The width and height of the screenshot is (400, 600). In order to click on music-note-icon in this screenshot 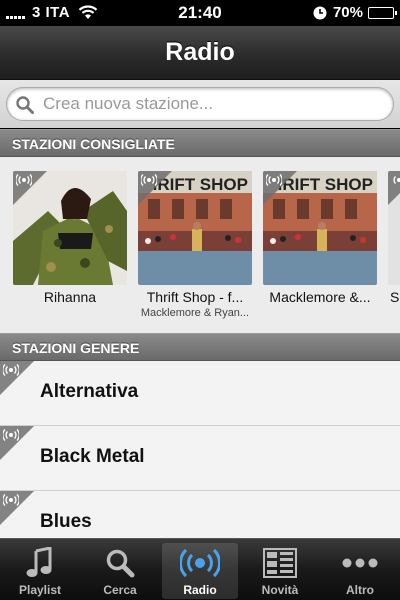, I will do `click(39, 562)`.